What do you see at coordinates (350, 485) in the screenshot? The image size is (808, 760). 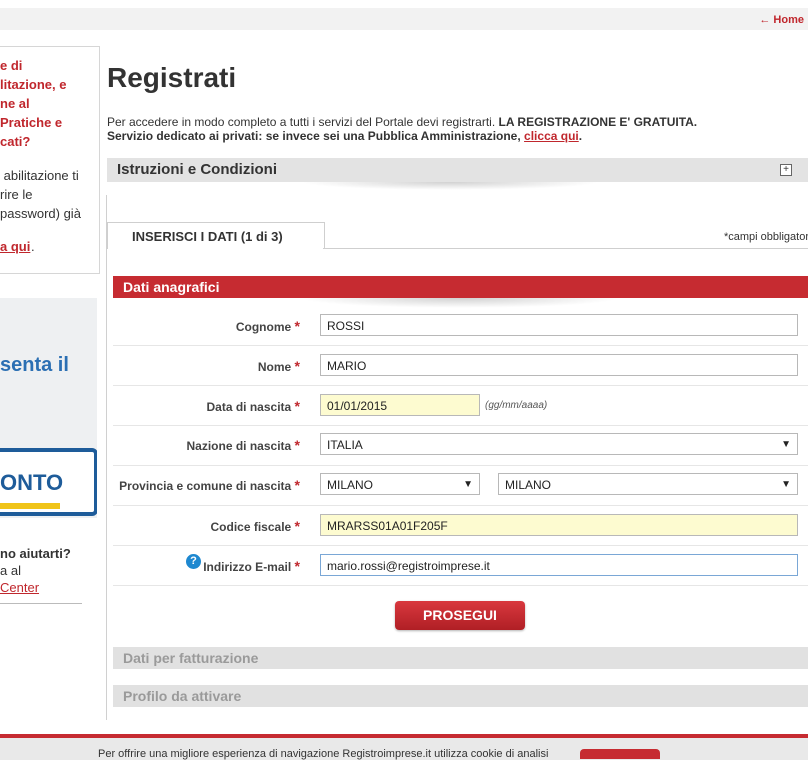 I see `provincia-value: MILANO` at bounding box center [350, 485].